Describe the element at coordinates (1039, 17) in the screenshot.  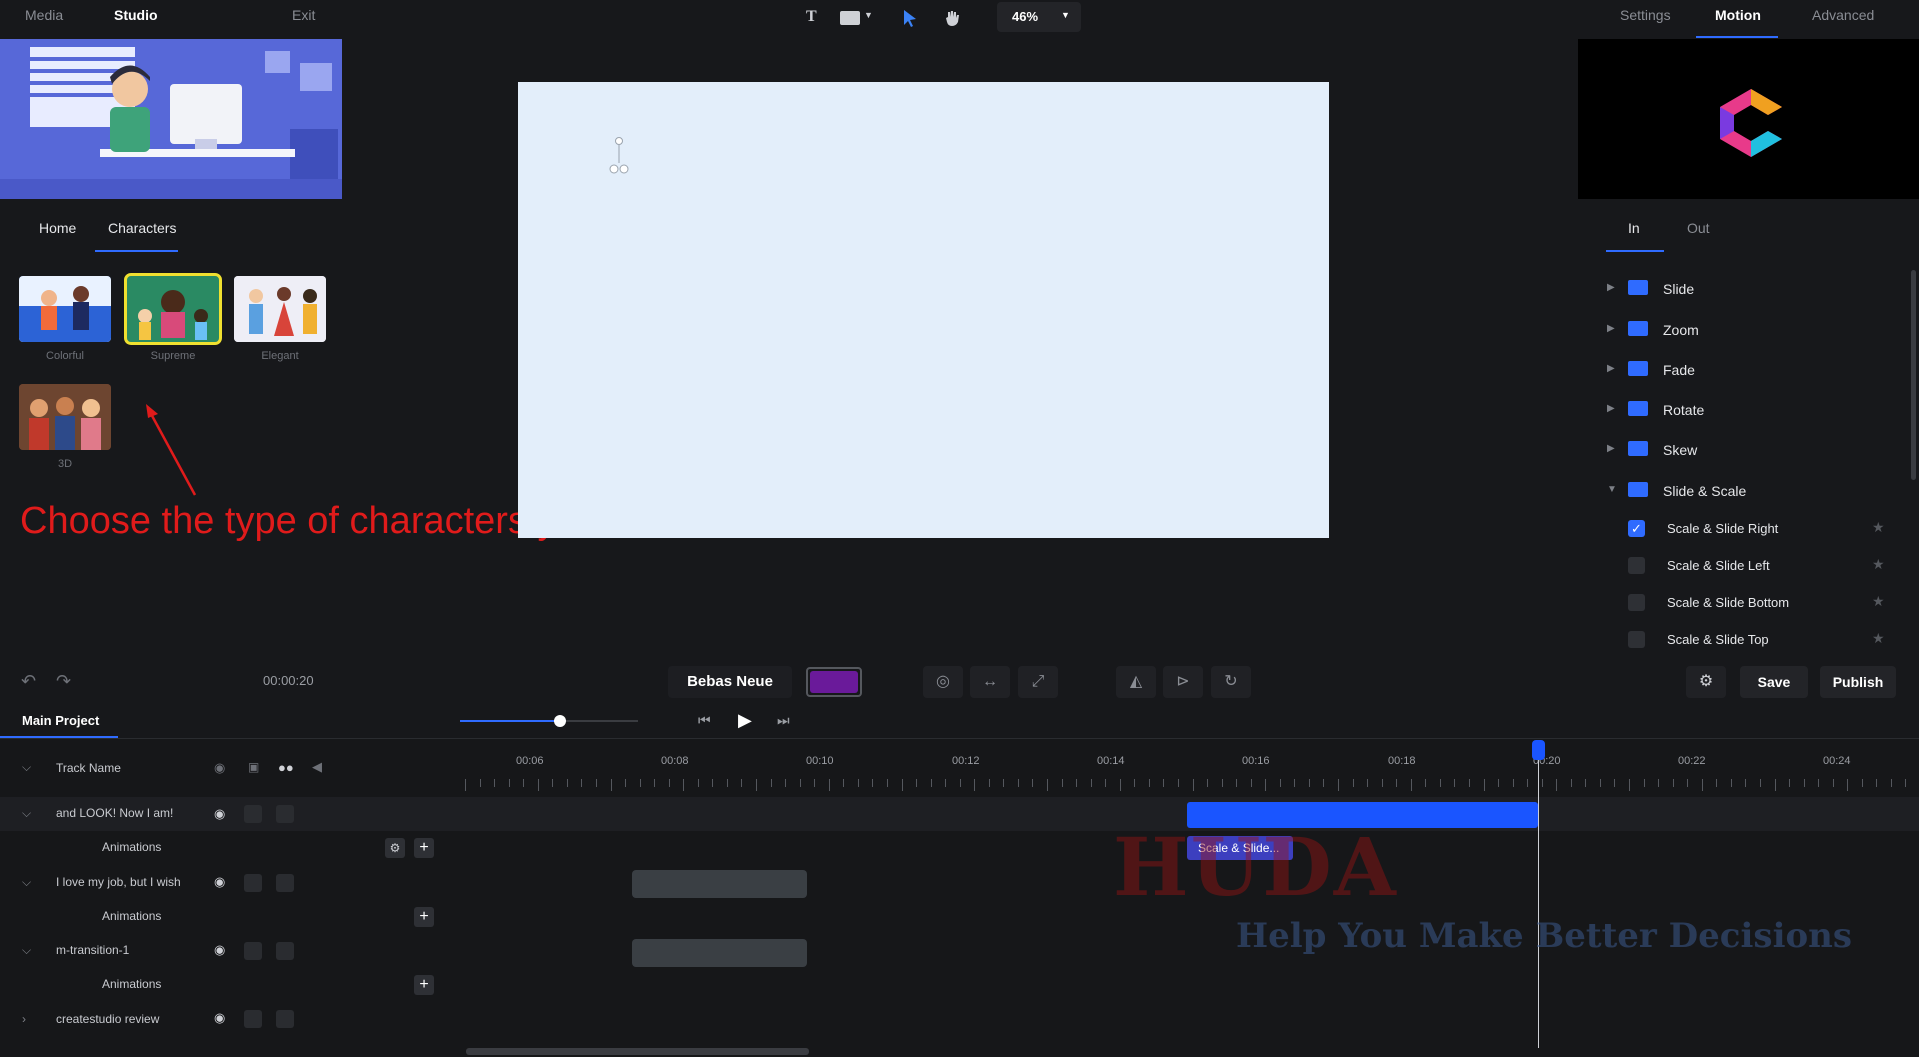
I see `zoom-select: 46% ▼` at that location.